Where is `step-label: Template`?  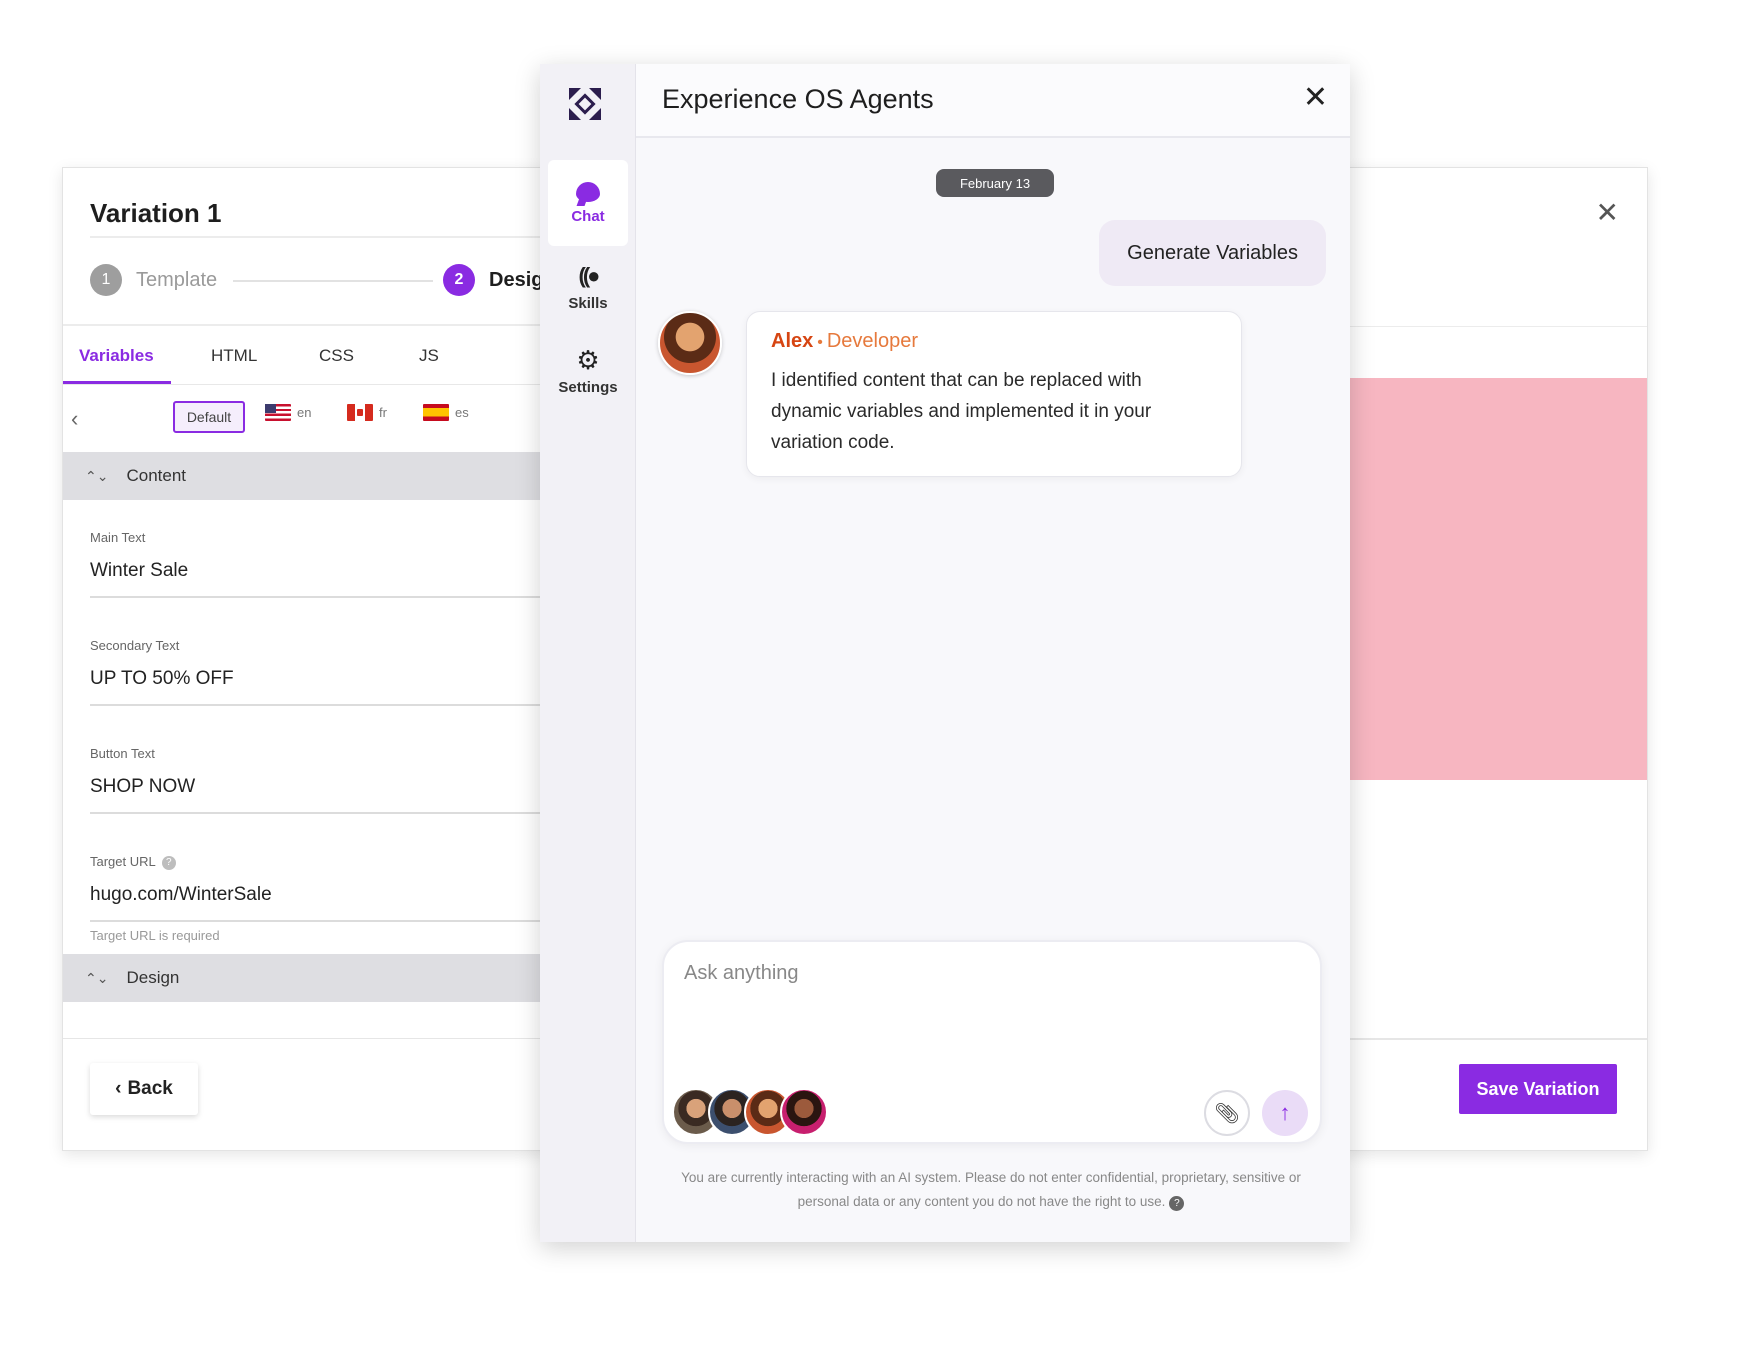 step-label: Template is located at coordinates (177, 279).